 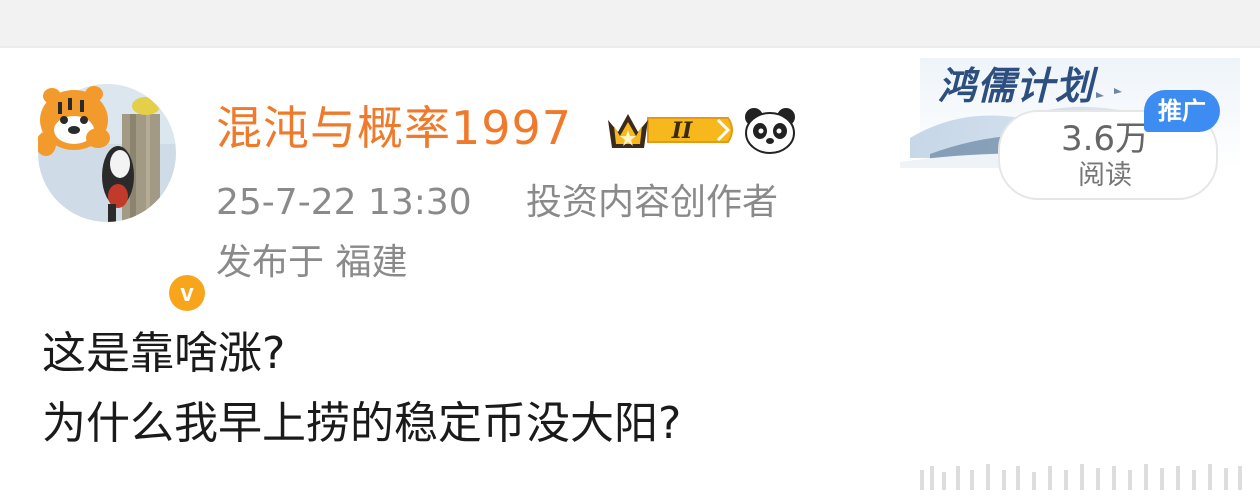 What do you see at coordinates (1070, 133) in the screenshot?
I see `promotion-card: 鸿儒计划 3.6万 阅读 推广` at bounding box center [1070, 133].